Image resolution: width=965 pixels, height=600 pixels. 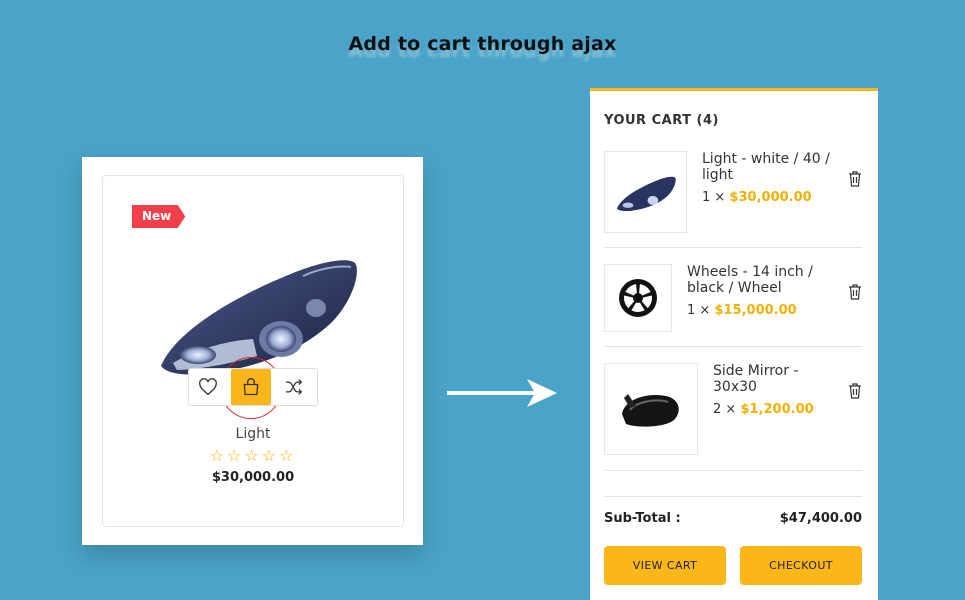 I want to click on product-action-bar, so click(x=253, y=387).